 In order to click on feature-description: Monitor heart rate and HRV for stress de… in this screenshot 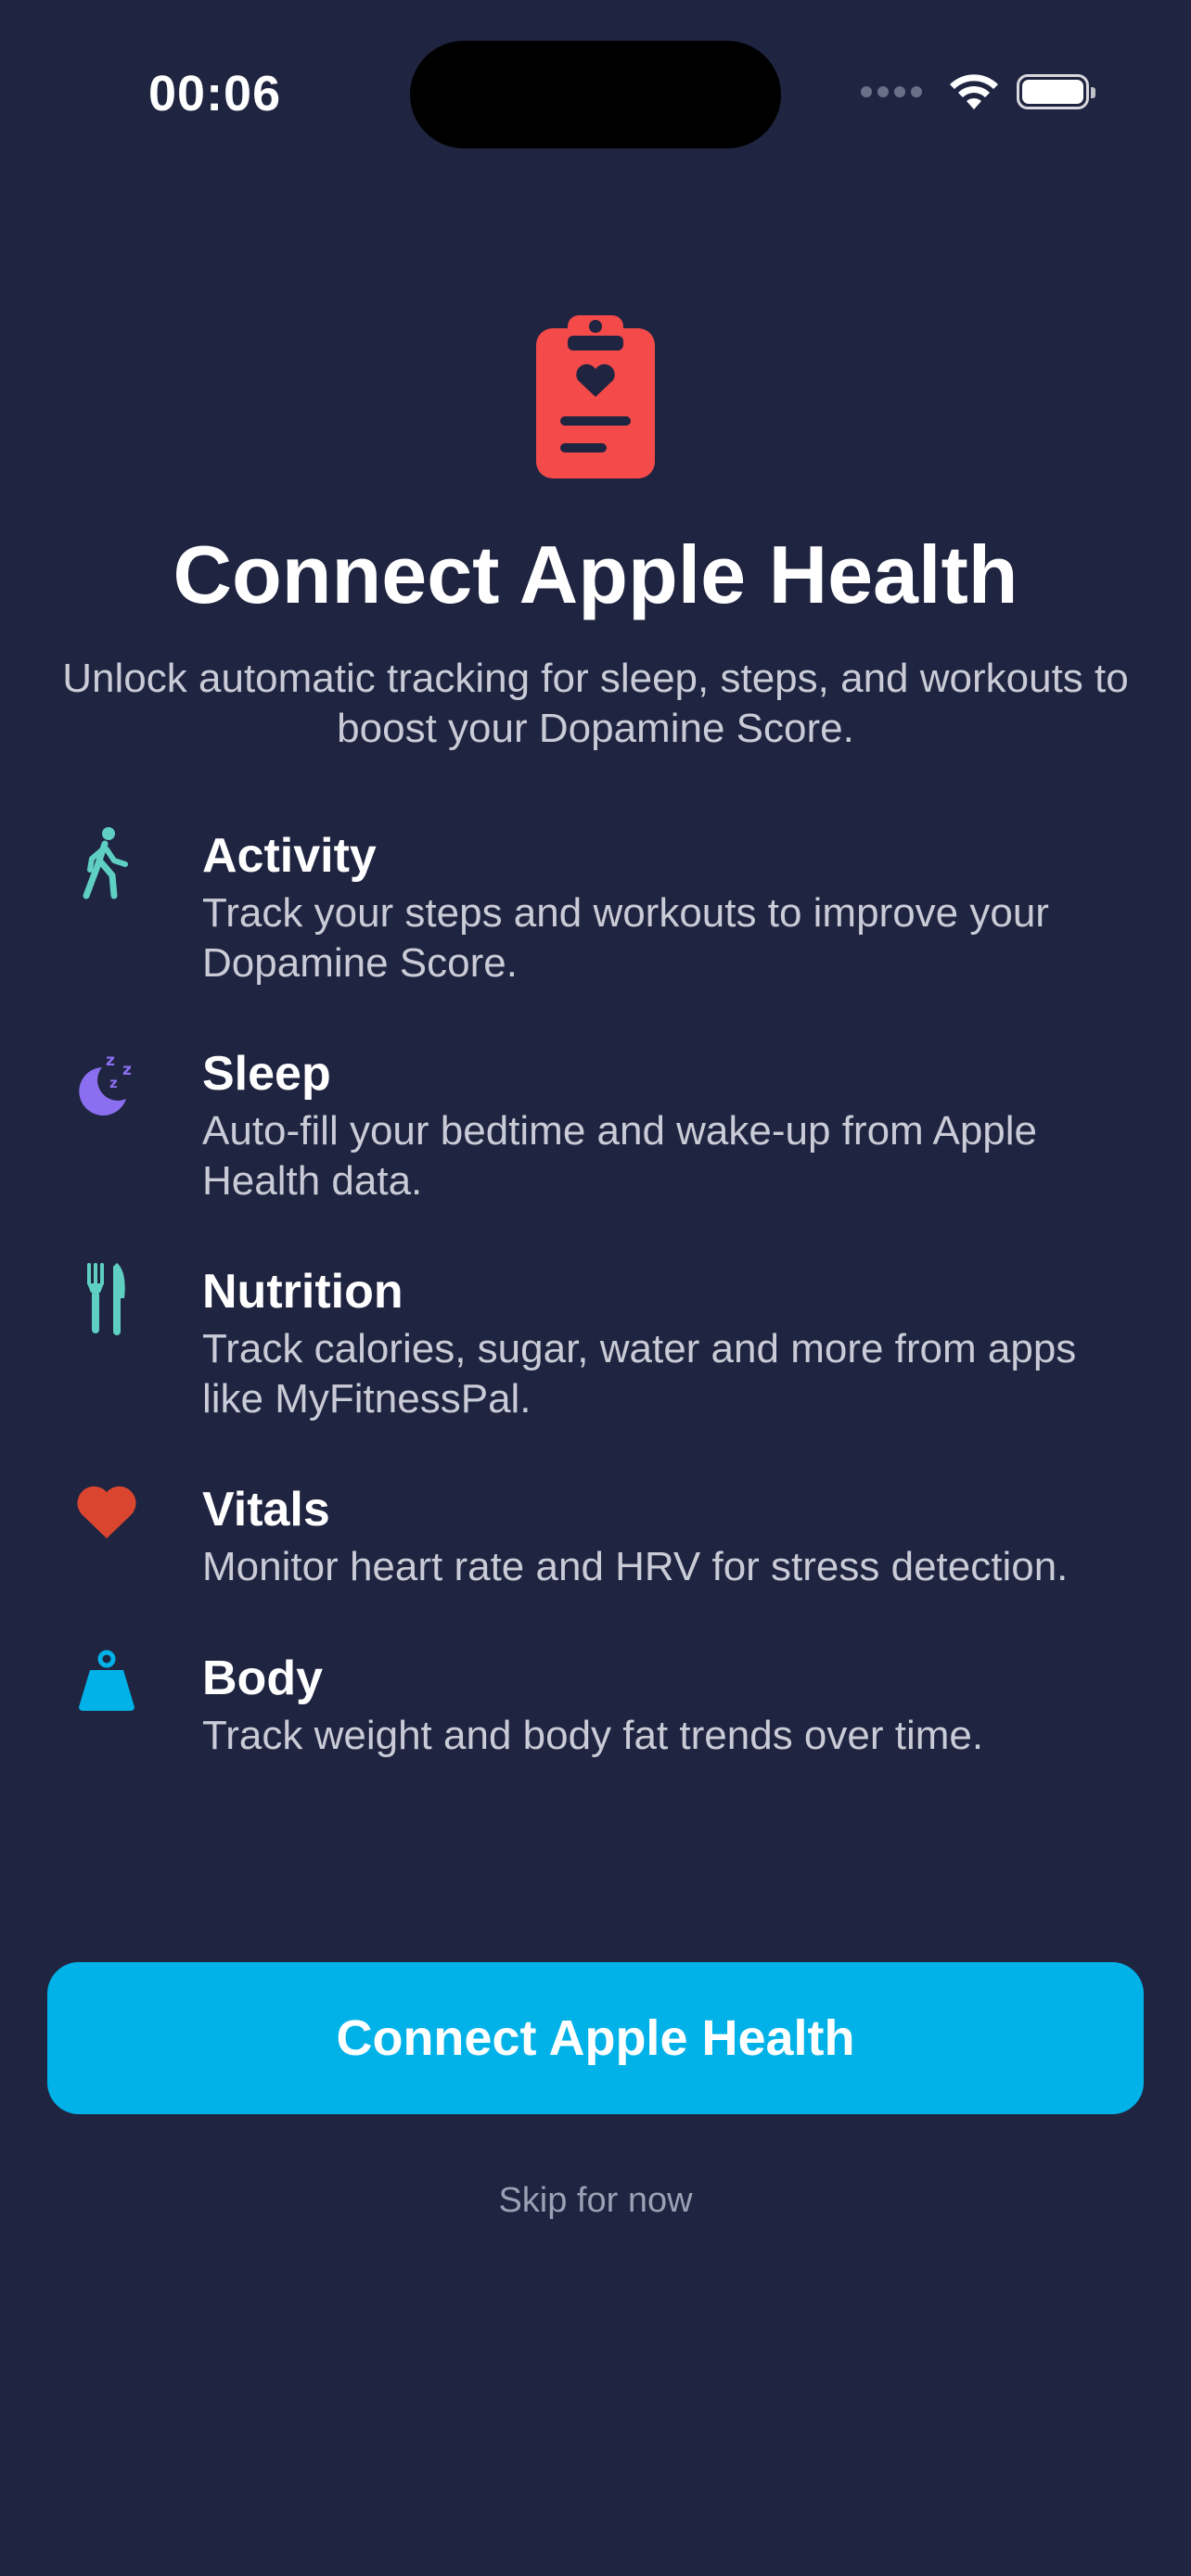, I will do `click(636, 1566)`.